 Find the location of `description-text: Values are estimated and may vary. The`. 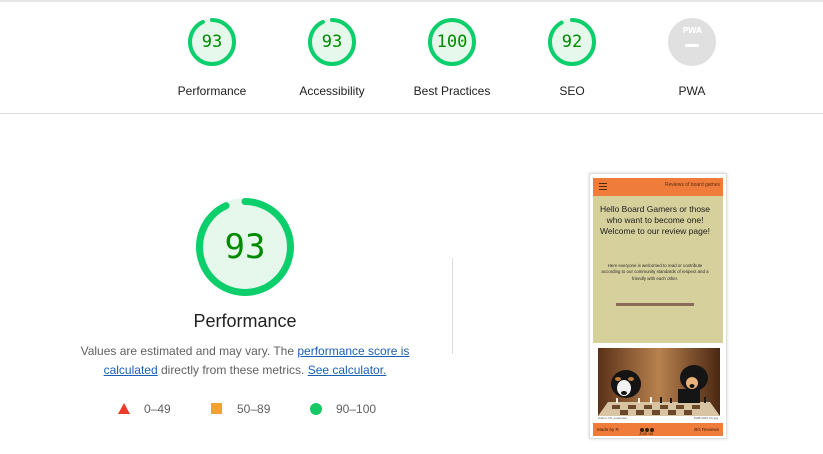

description-text: Values are estimated and may vary. The is located at coordinates (189, 351).